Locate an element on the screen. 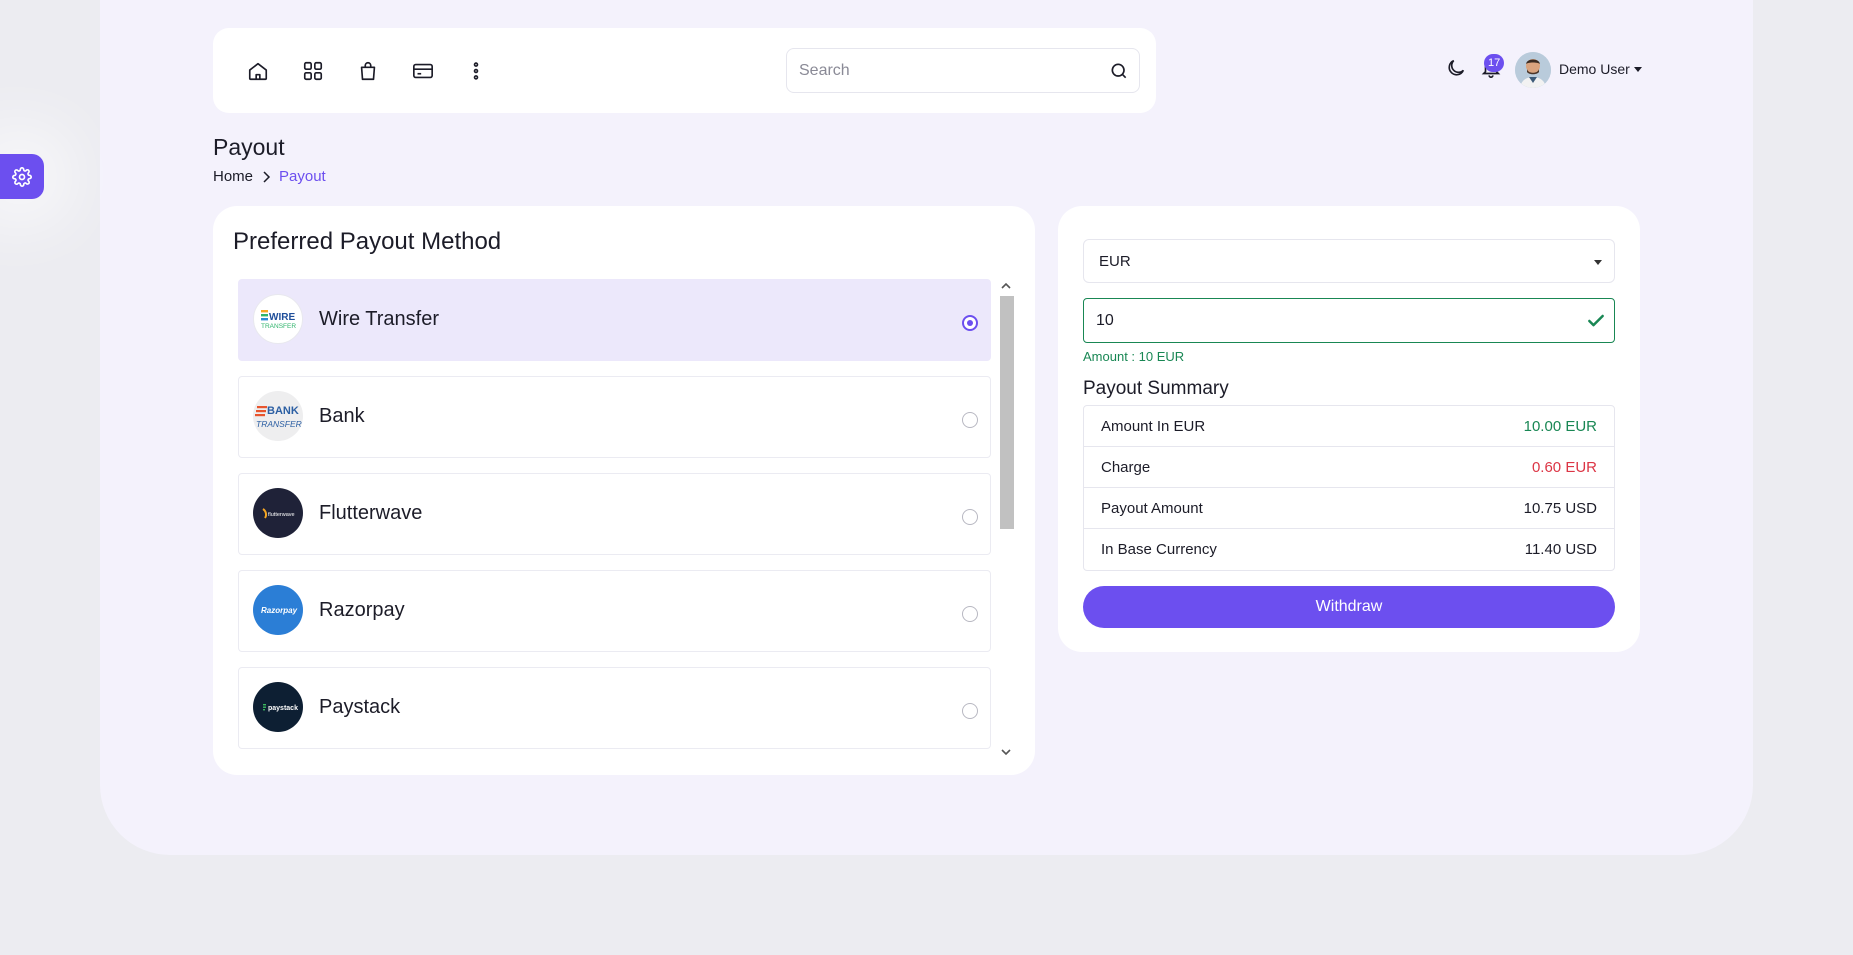  breadcrumb-home-link: Home is located at coordinates (233, 176).